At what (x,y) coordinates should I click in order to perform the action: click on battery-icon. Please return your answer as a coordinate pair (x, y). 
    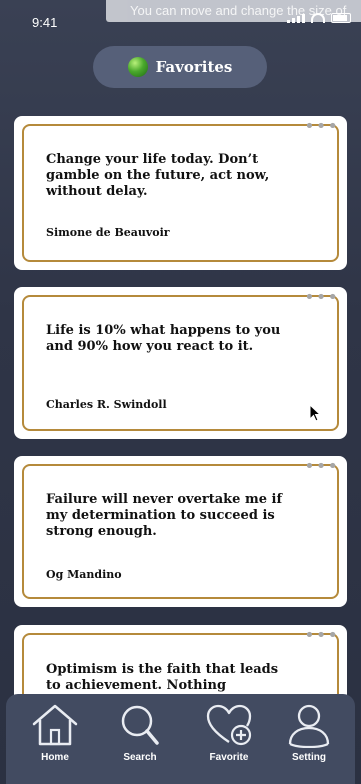
    Looking at the image, I should click on (341, 18).